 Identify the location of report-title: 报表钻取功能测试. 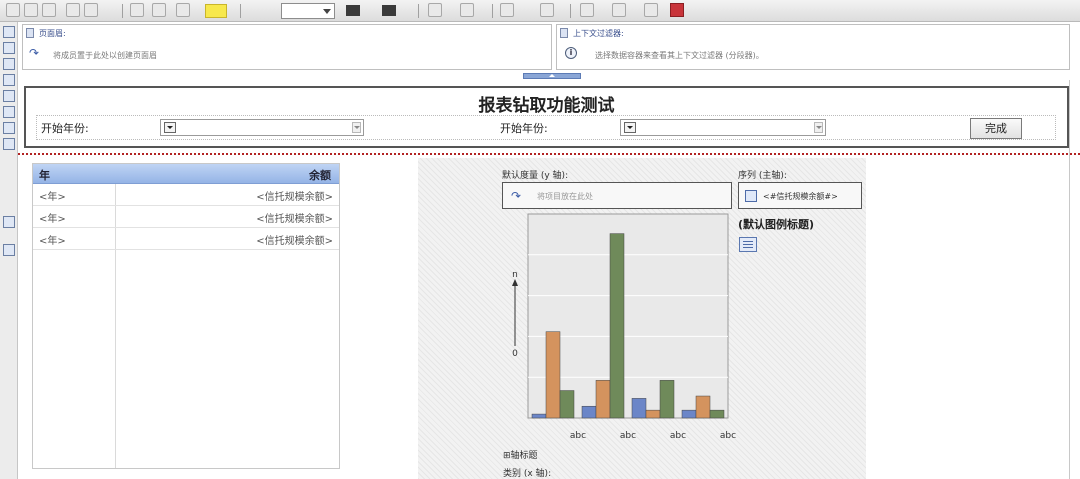
(546, 106).